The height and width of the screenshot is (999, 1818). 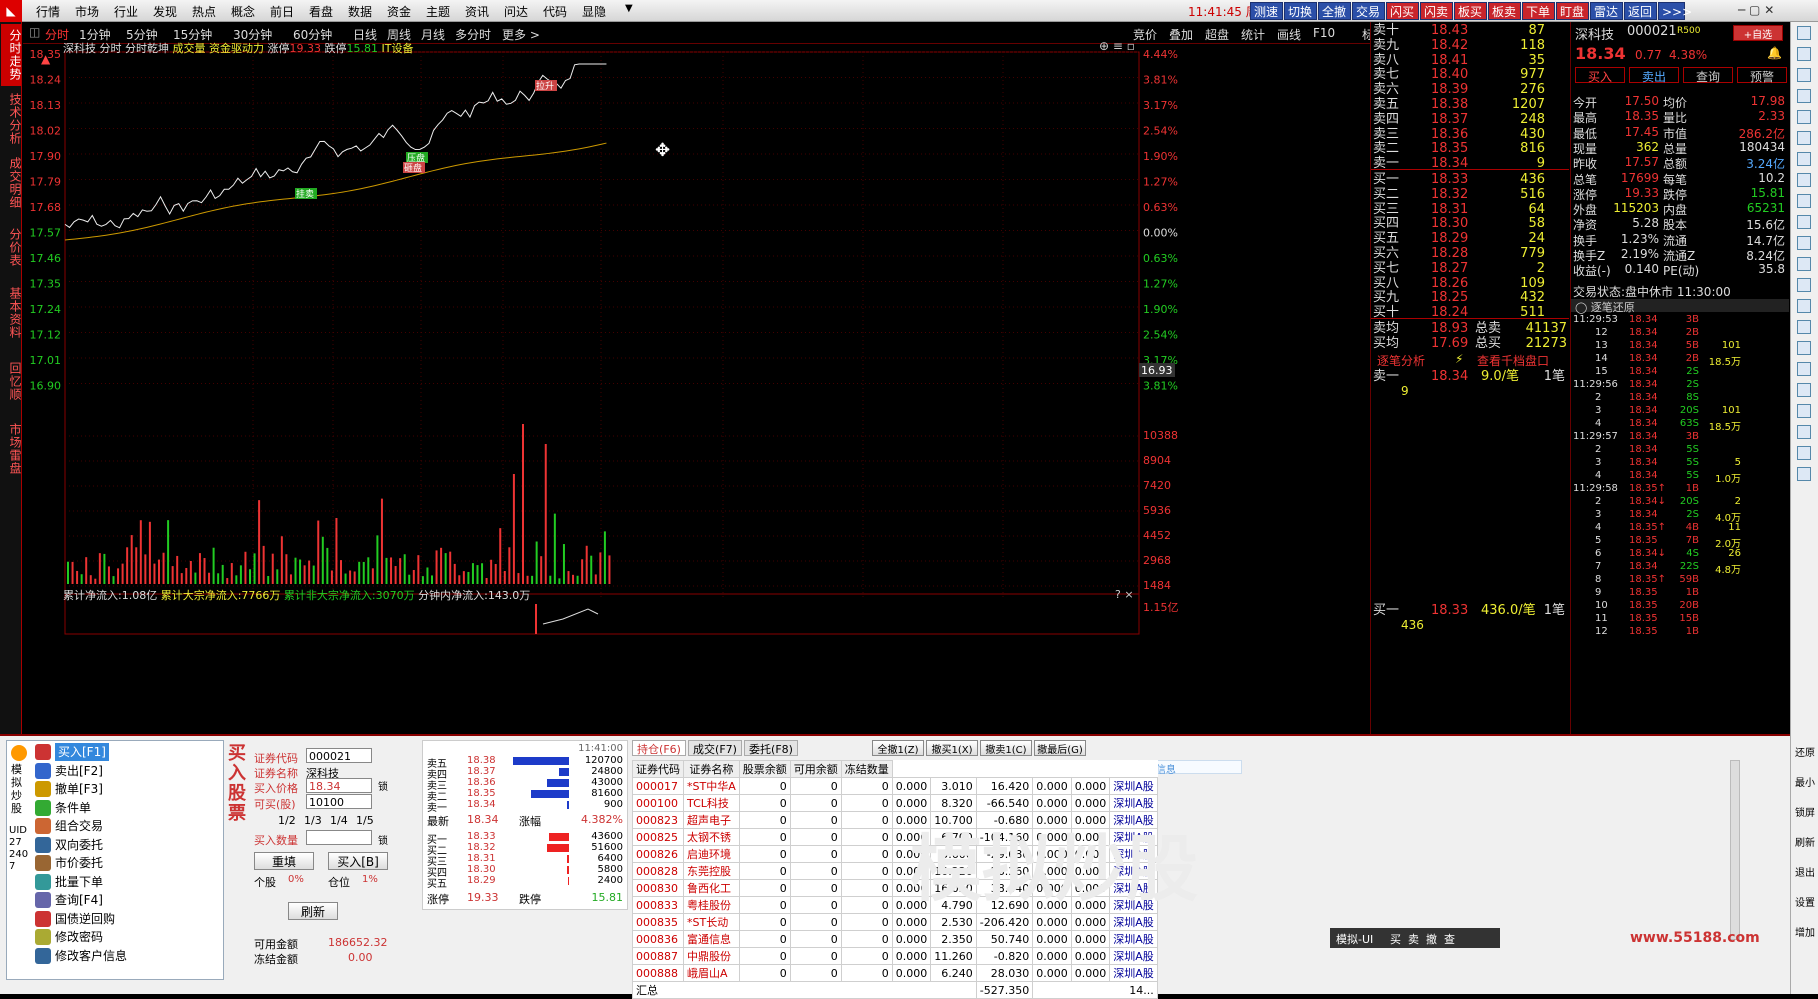 What do you see at coordinates (1513, 360) in the screenshot?
I see `ckqd-link: 查看千档盘口` at bounding box center [1513, 360].